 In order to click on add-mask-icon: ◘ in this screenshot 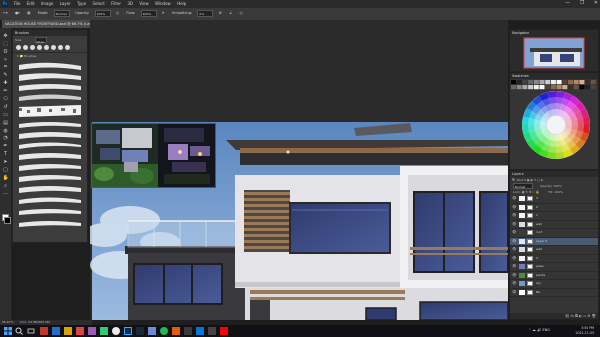, I will do `click(576, 316)`.